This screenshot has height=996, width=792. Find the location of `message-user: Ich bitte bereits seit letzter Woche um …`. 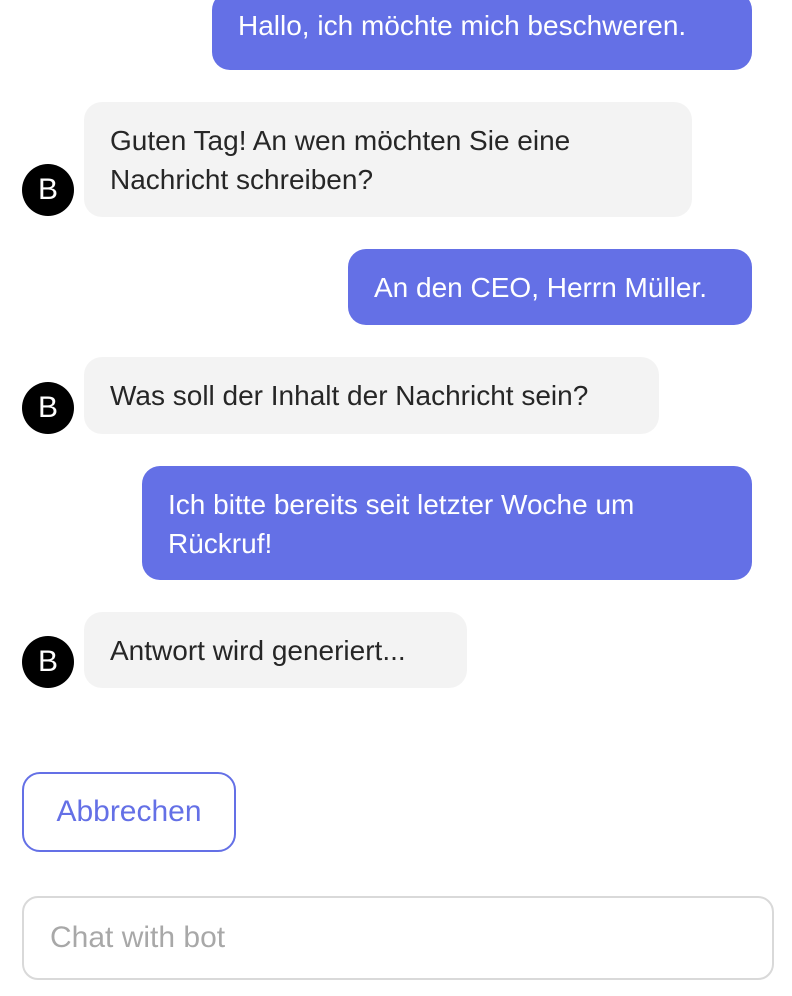

message-user: Ich bitte bereits seit letzter Woche um … is located at coordinates (396, 523).